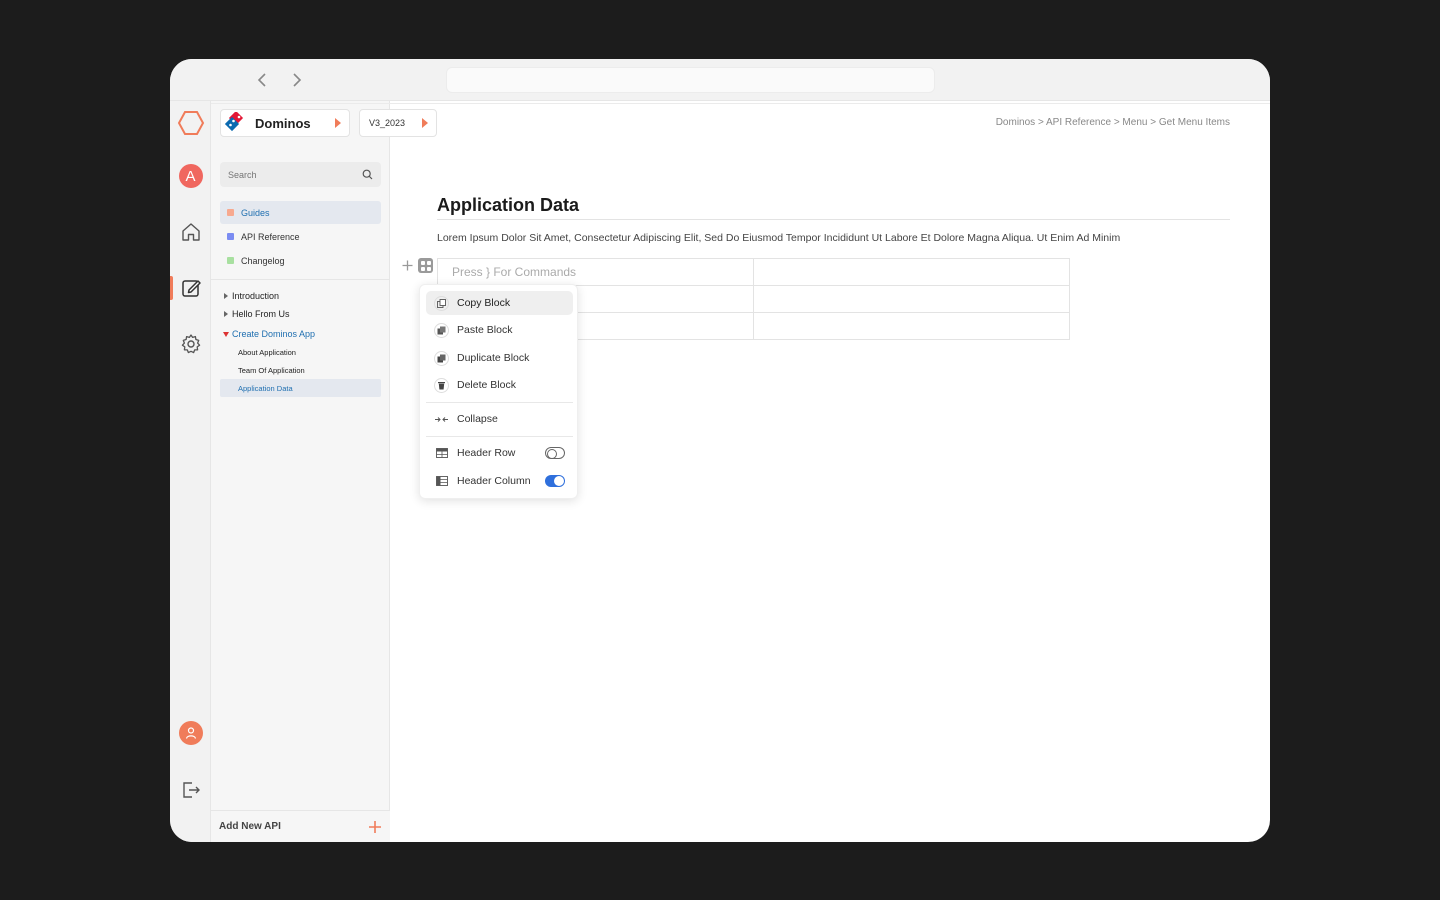 The image size is (1440, 900). Describe the element at coordinates (256, 296) in the screenshot. I see `tree-item-label: Introduction` at that location.